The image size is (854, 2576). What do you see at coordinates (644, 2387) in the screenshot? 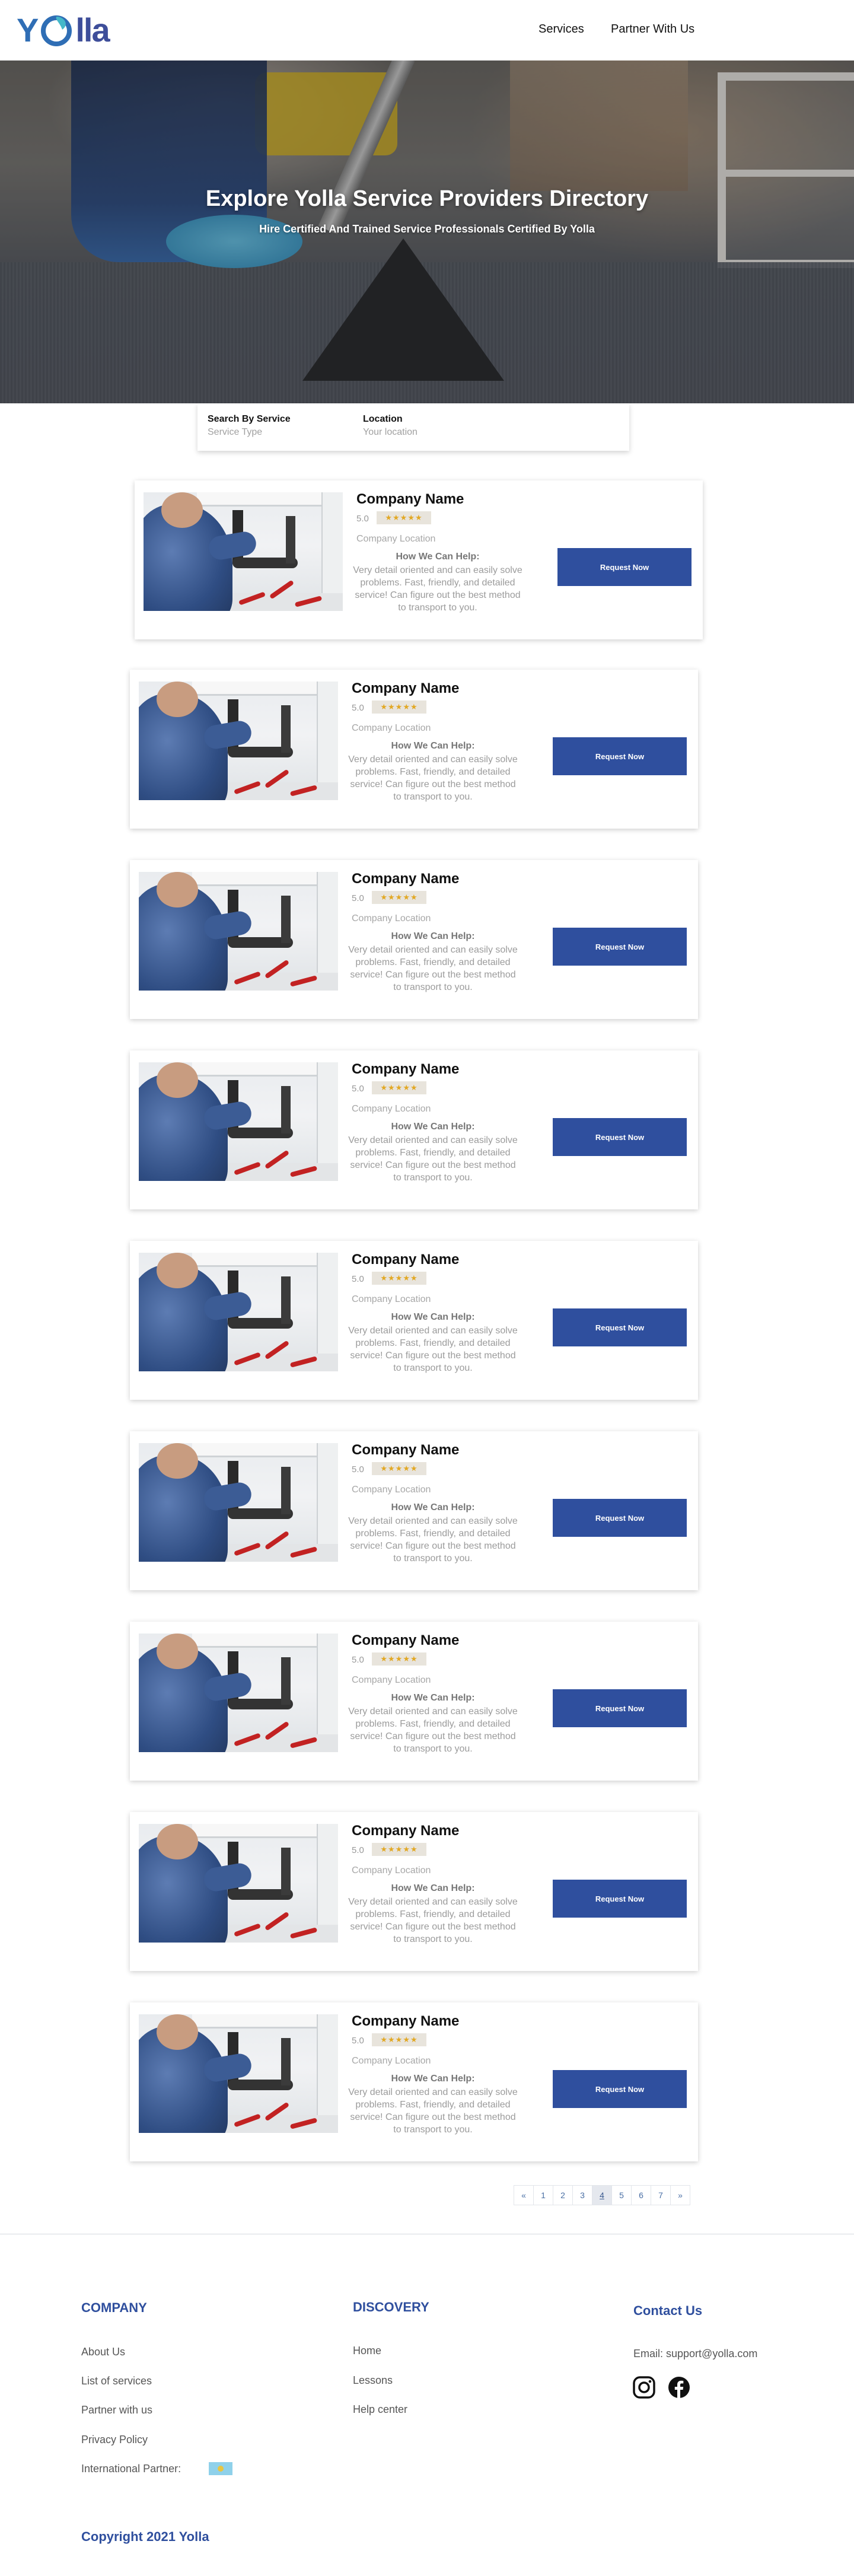
I see `instagram-icon` at bounding box center [644, 2387].